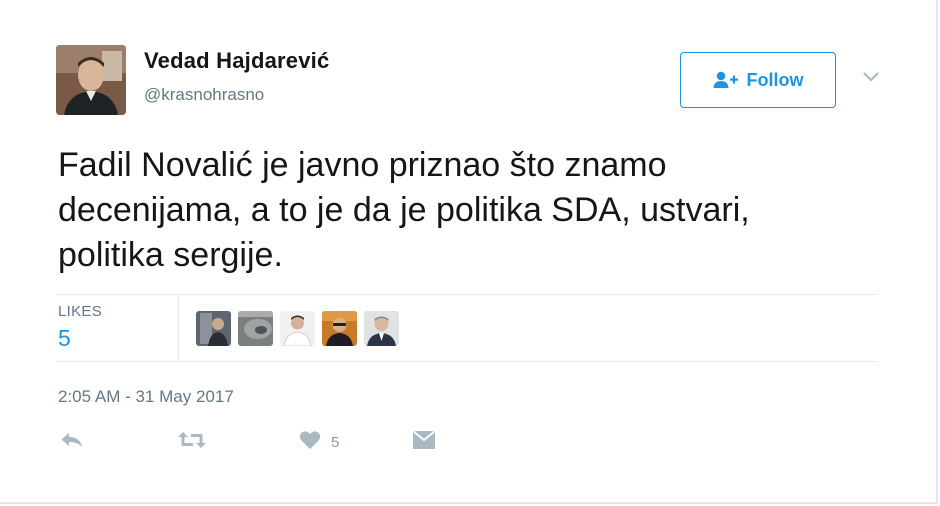 This screenshot has width=940, height=506. I want to click on reply-button, so click(72, 442).